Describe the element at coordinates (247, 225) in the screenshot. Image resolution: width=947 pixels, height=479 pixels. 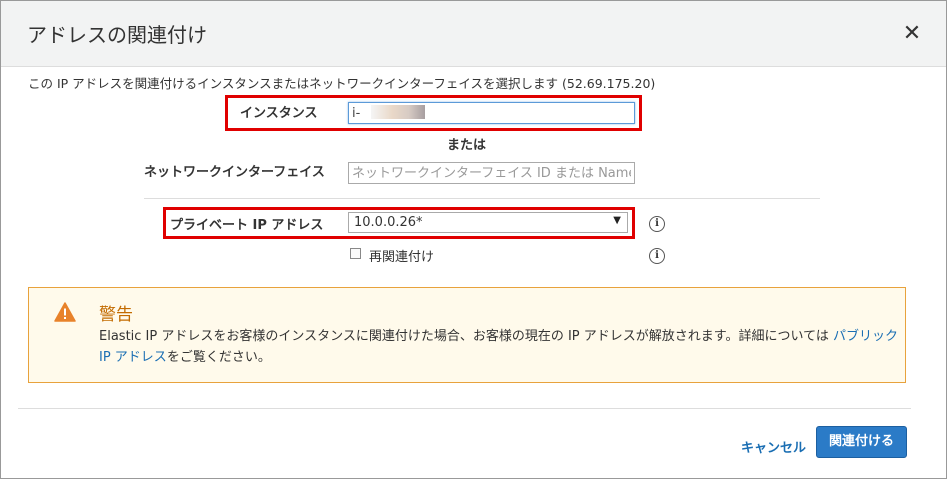
I see `private-ip-label: プライベート IP アドレス` at that location.